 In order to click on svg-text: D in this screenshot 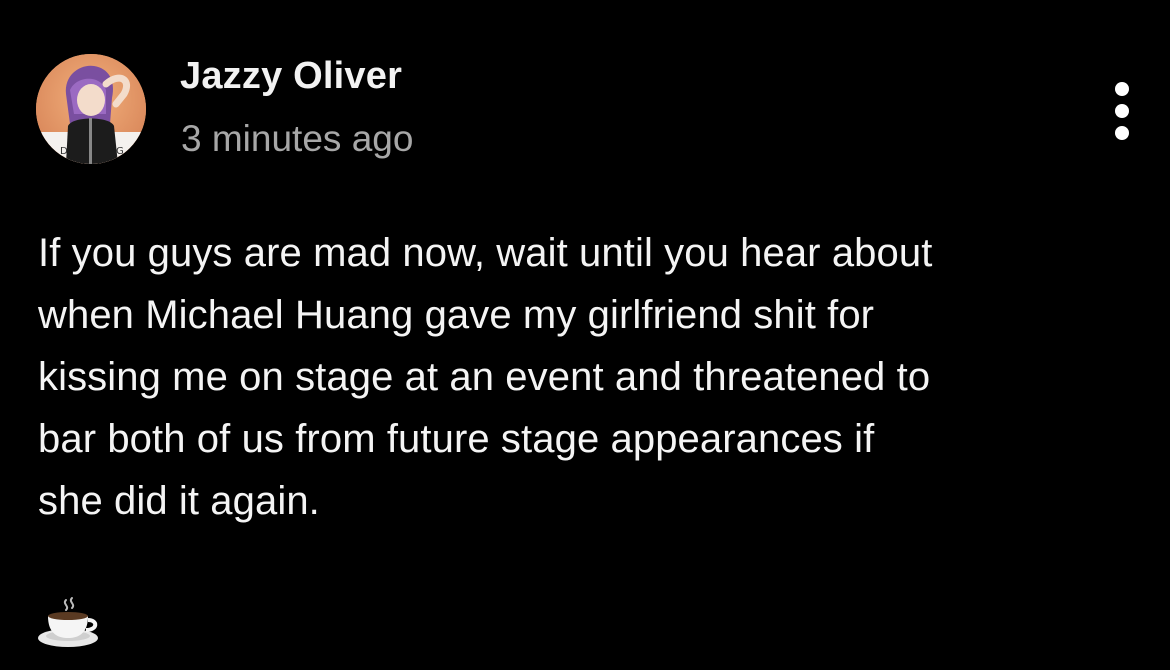, I will do `click(64, 151)`.